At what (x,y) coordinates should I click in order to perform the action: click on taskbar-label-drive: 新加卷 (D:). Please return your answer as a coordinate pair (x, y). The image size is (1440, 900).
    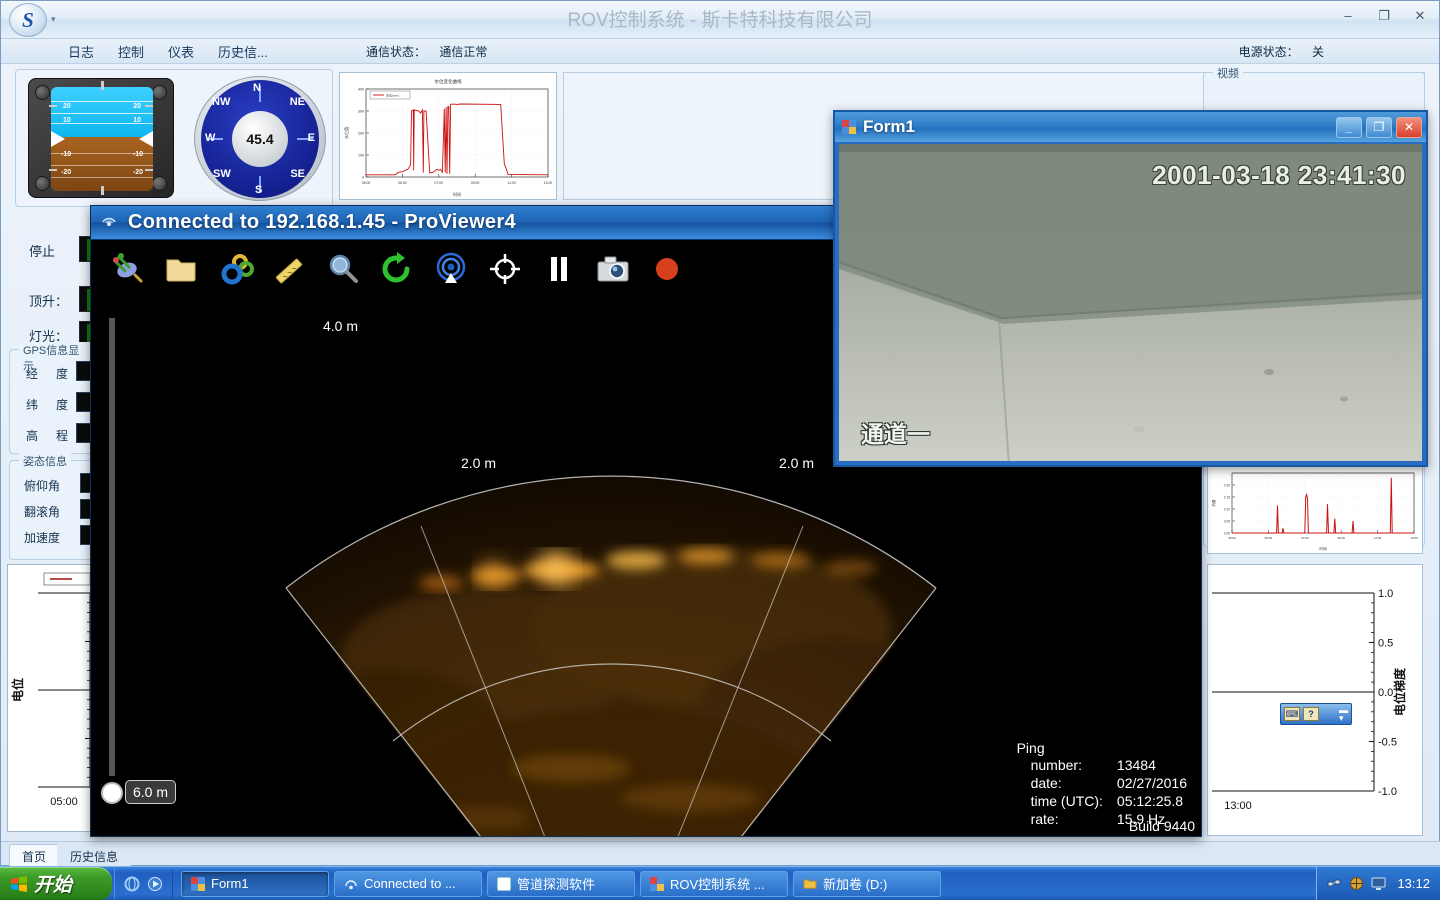
    Looking at the image, I should click on (855, 884).